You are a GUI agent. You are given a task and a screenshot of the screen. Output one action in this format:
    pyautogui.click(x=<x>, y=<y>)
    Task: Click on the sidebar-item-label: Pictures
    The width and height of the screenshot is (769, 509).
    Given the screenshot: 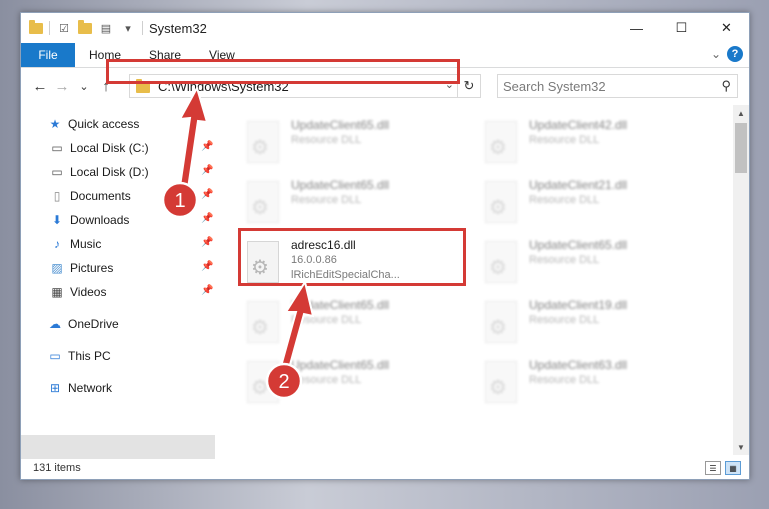 What is the action you would take?
    pyautogui.click(x=92, y=268)
    